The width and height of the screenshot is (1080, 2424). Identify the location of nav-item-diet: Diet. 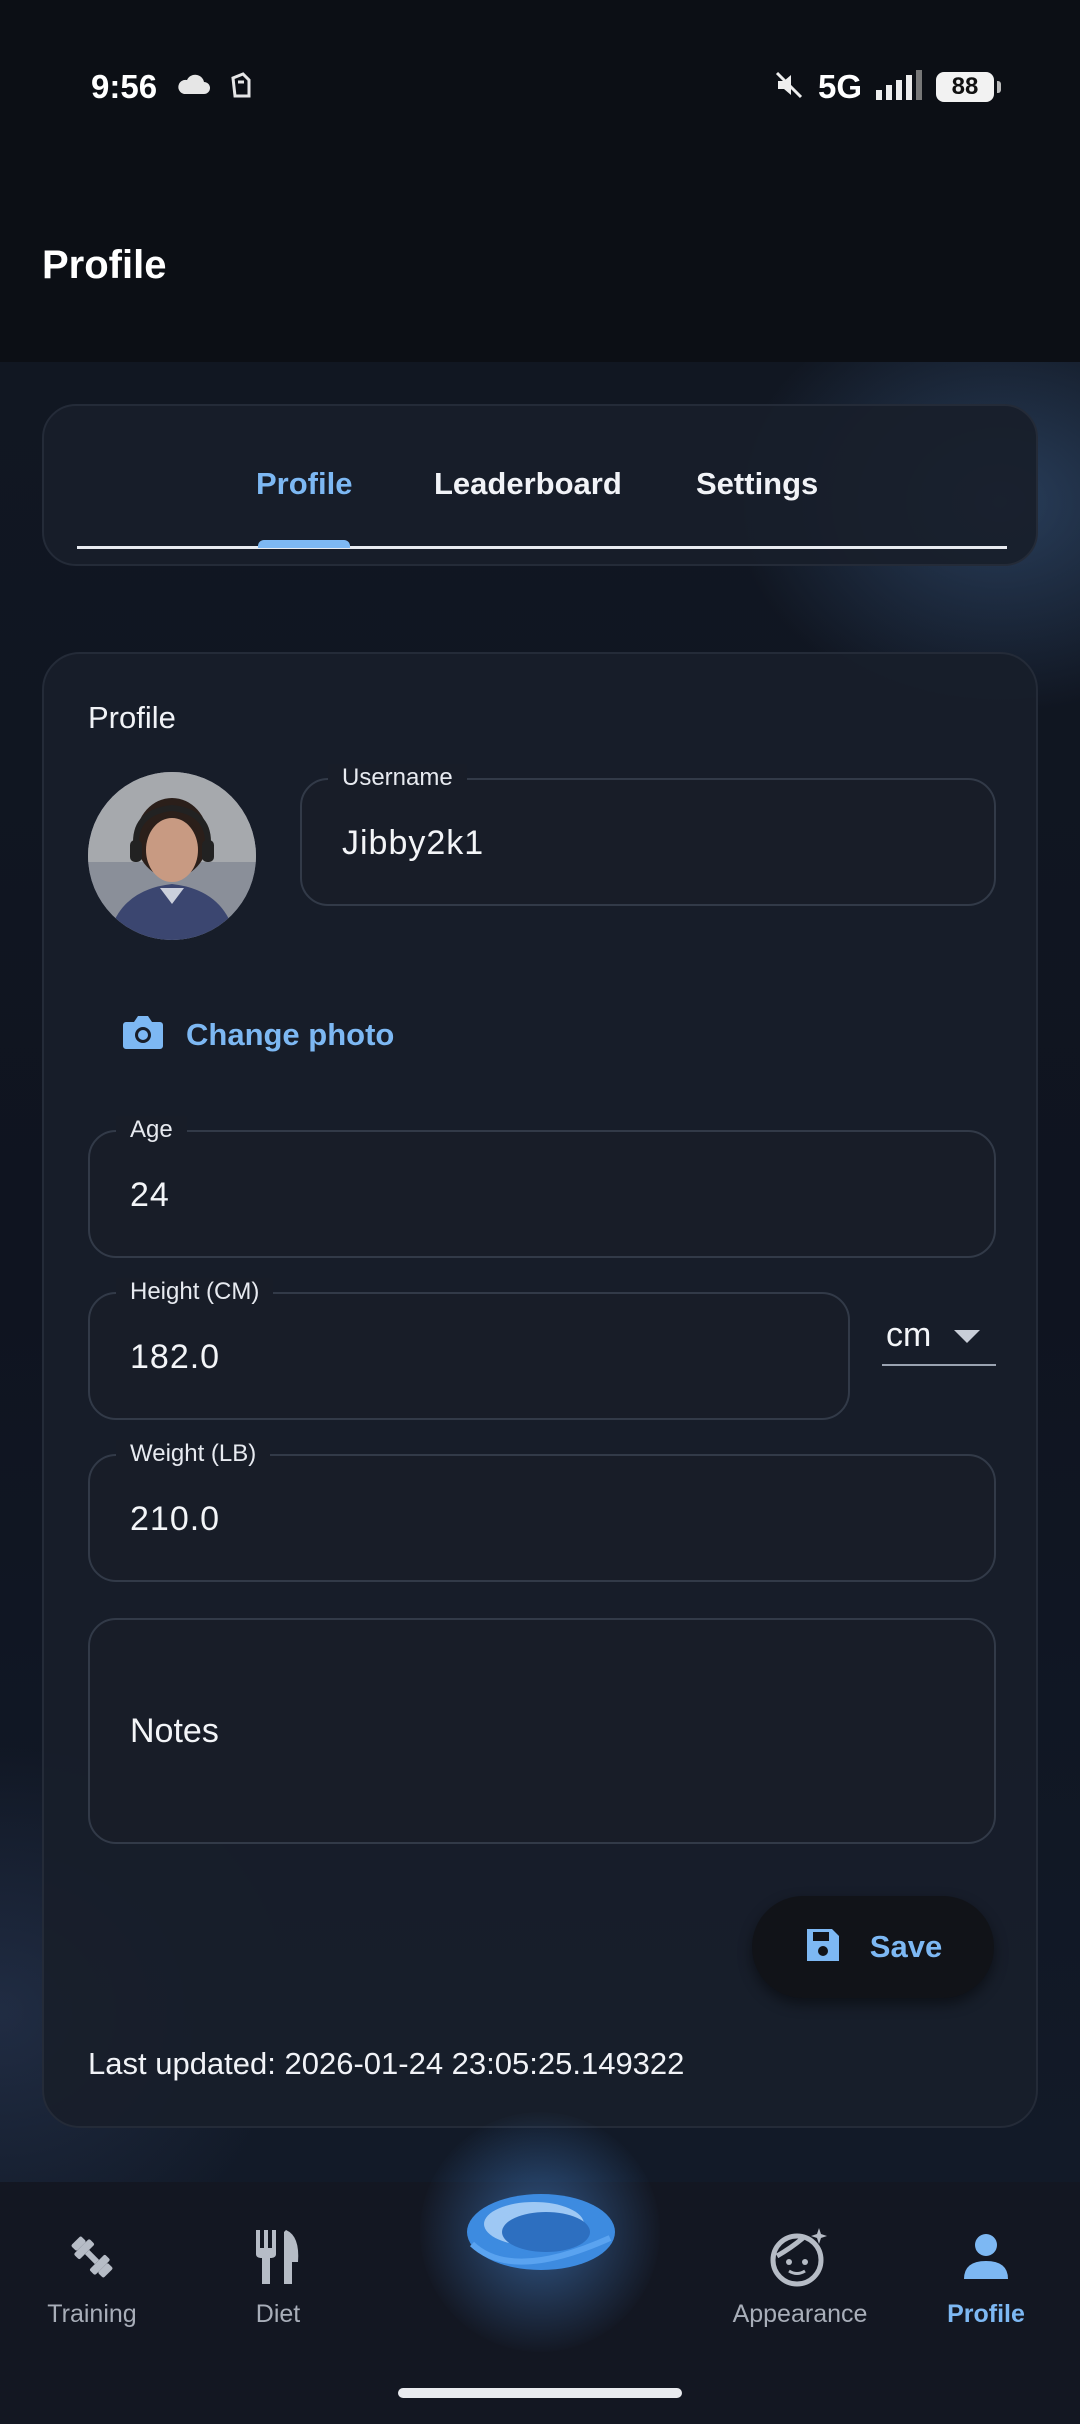
(278, 2275).